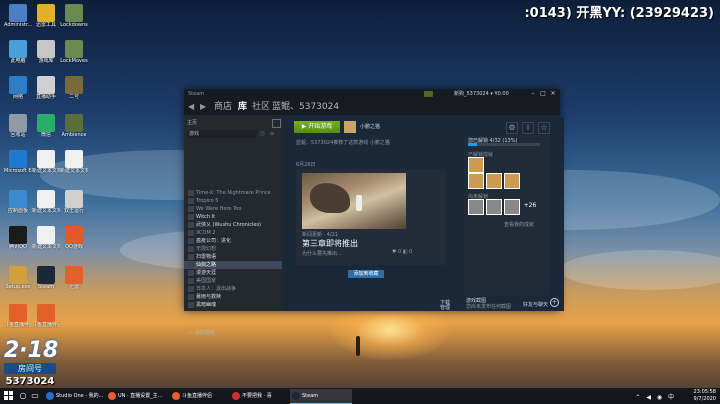 The width and height of the screenshot is (720, 404). What do you see at coordinates (206, 217) in the screenshot?
I see `game-name: Witch It` at bounding box center [206, 217].